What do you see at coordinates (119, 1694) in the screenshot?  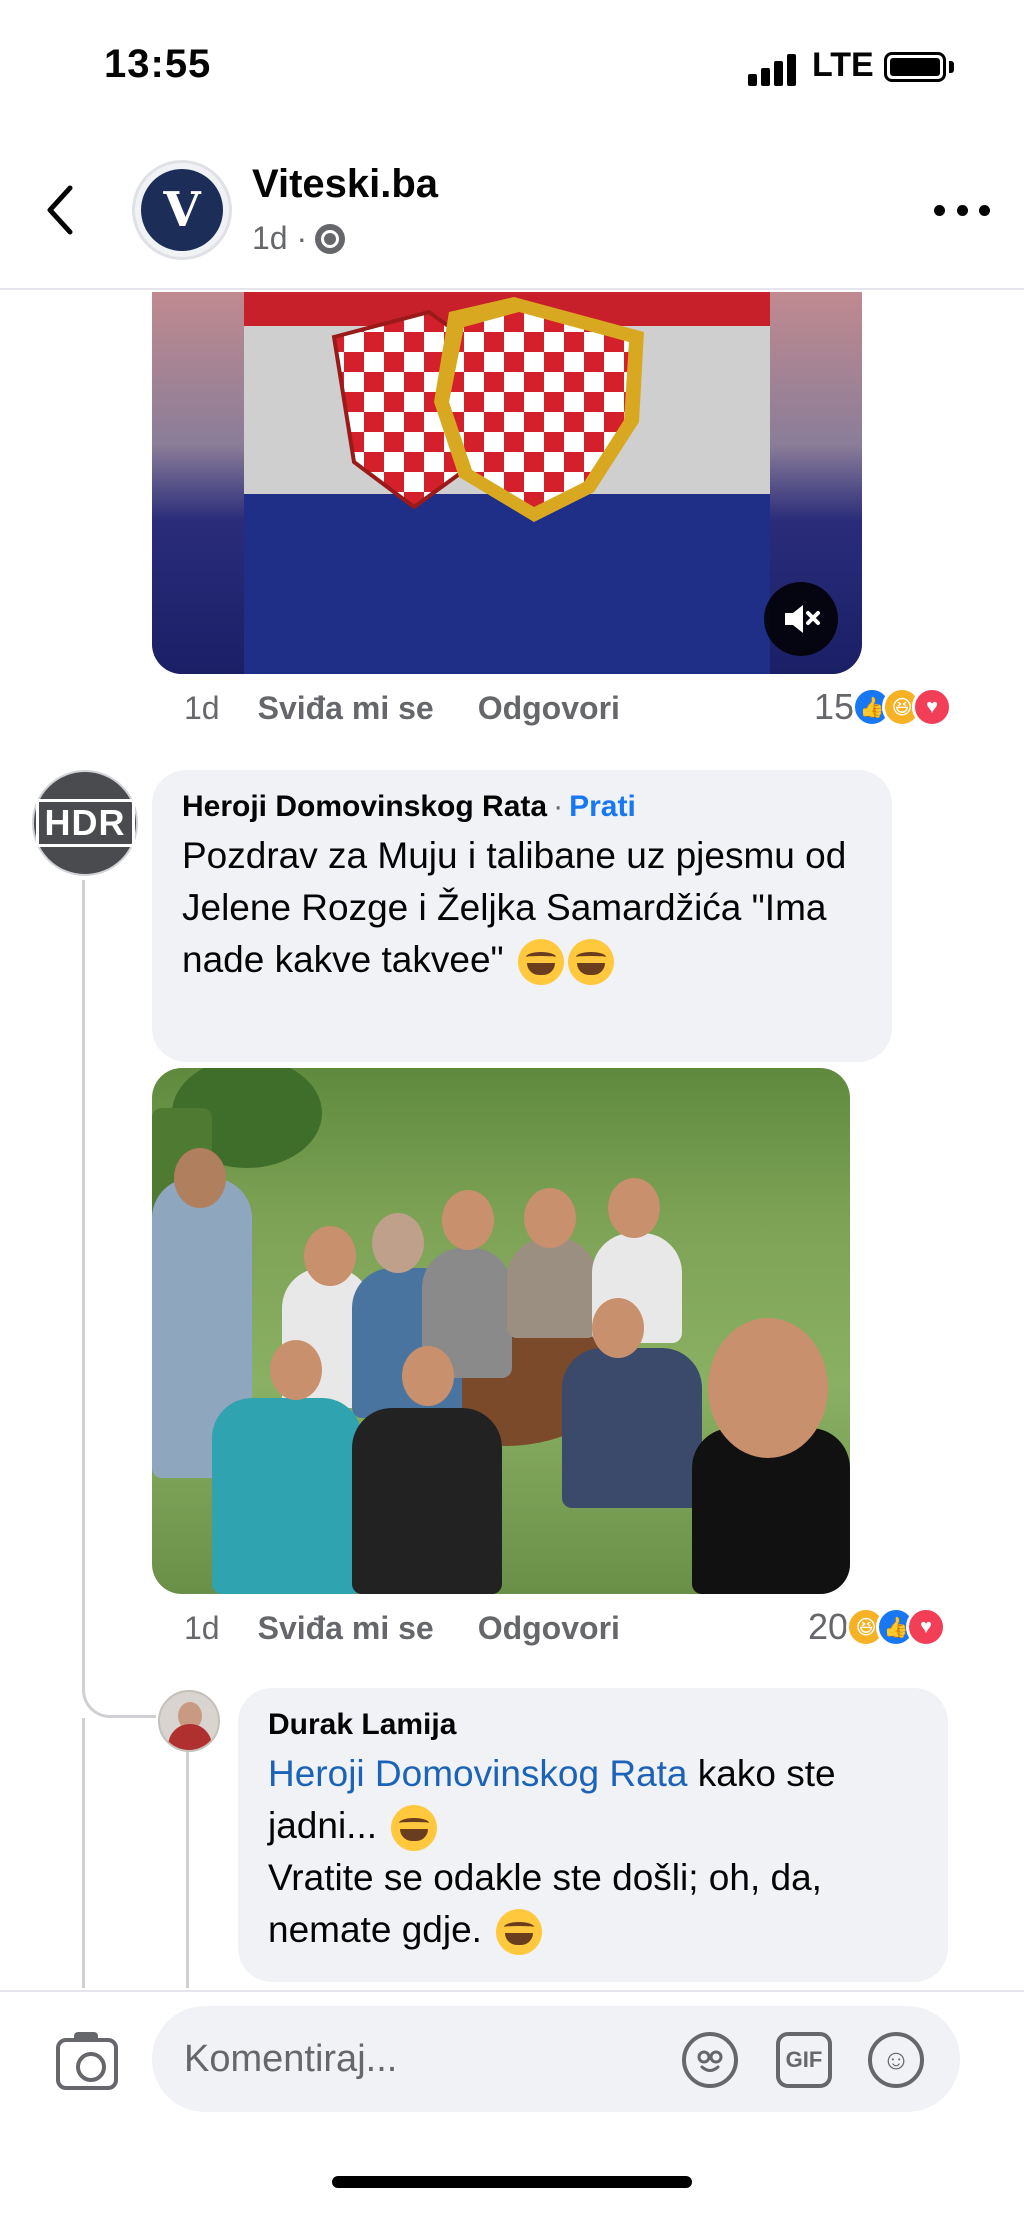 I see `thread-connector` at bounding box center [119, 1694].